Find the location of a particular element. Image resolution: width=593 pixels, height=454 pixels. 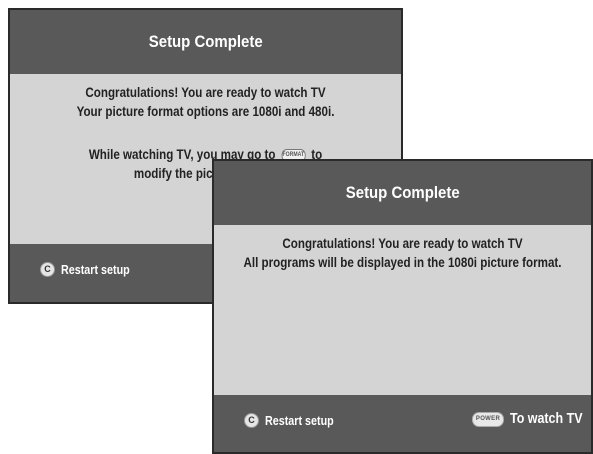

power-key-icon: POWER is located at coordinates (488, 419).